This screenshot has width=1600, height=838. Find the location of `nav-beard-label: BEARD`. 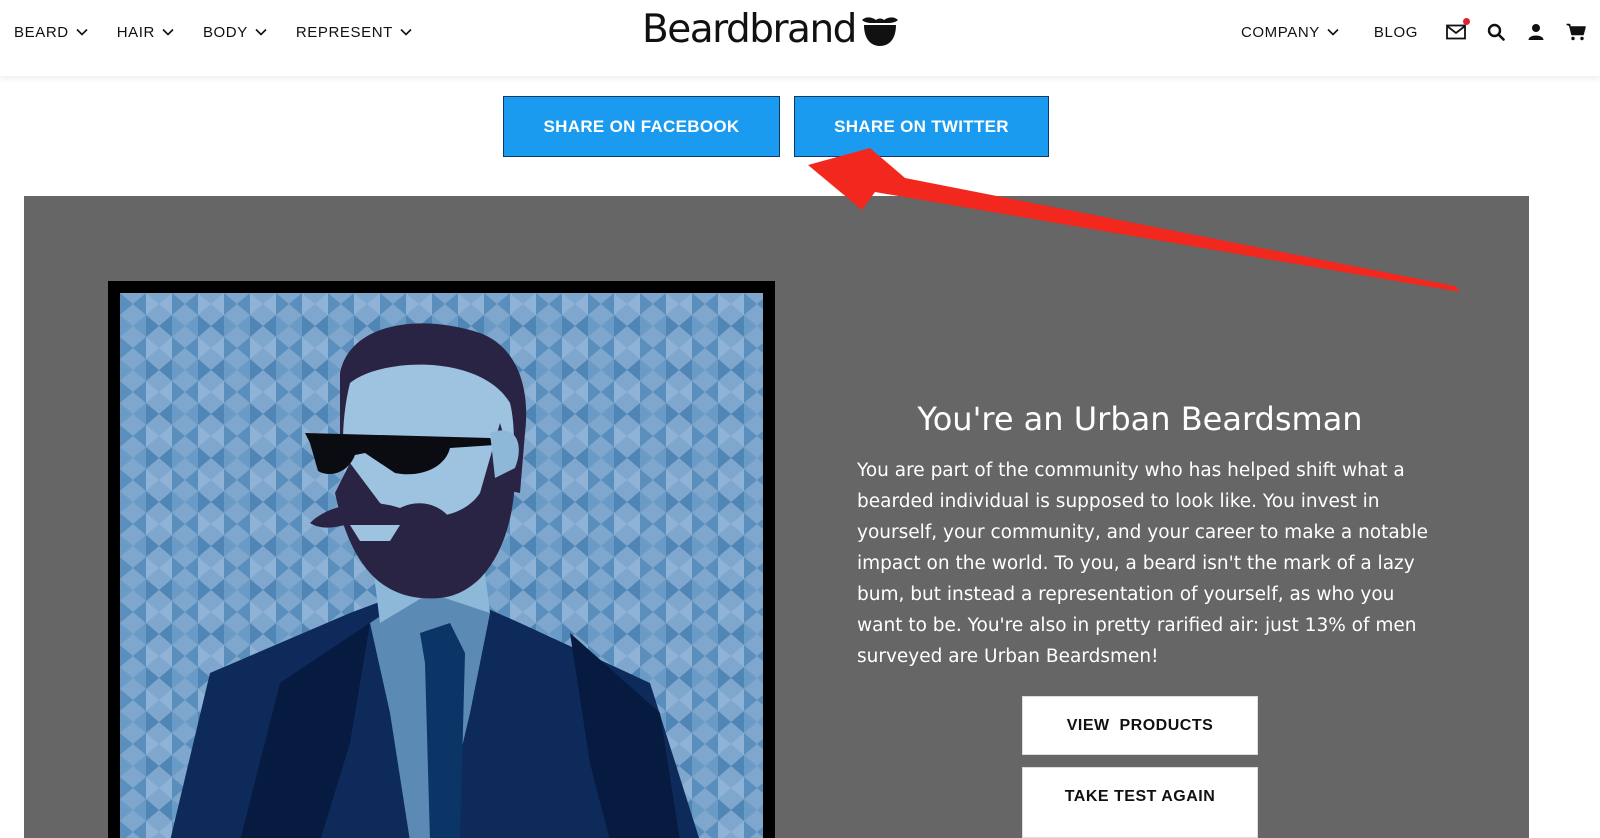

nav-beard-label: BEARD is located at coordinates (41, 32).